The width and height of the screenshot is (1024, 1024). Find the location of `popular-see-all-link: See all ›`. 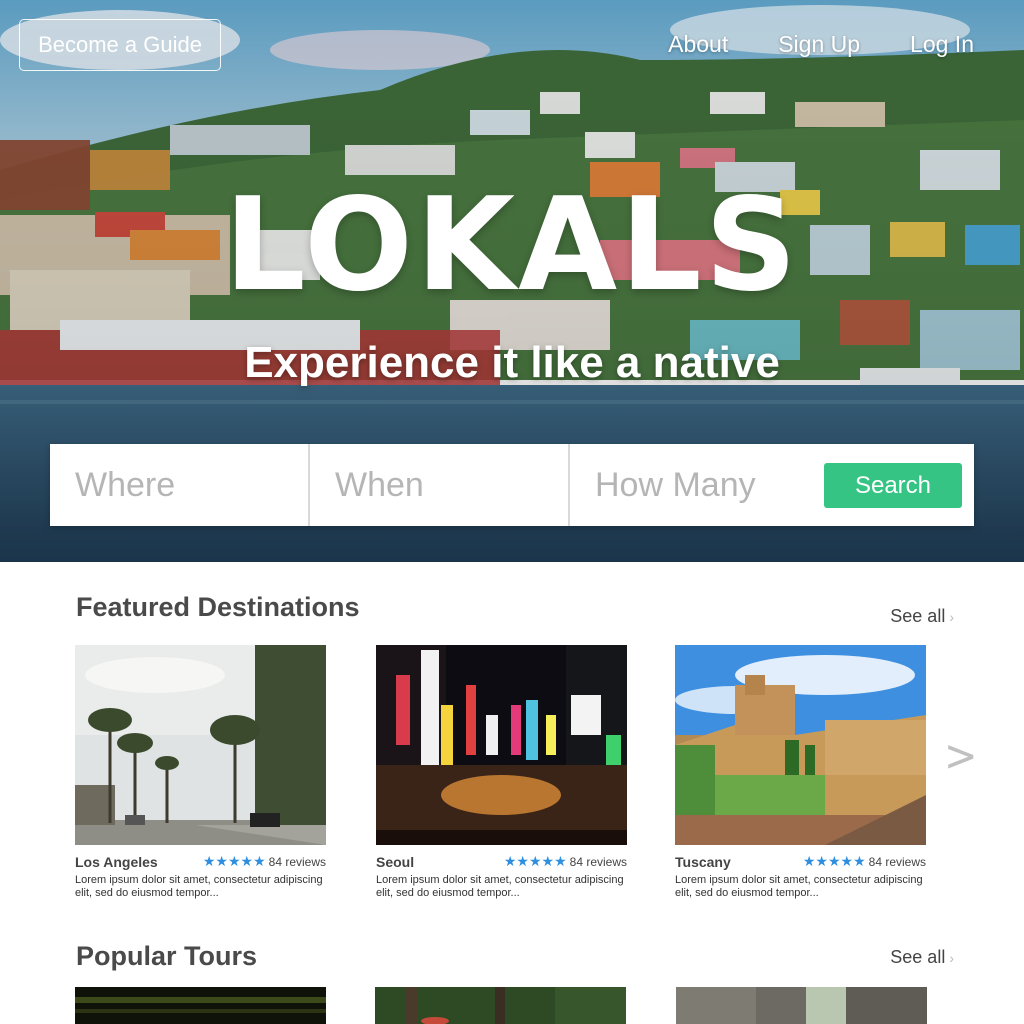

popular-see-all-link: See all › is located at coordinates (922, 957).